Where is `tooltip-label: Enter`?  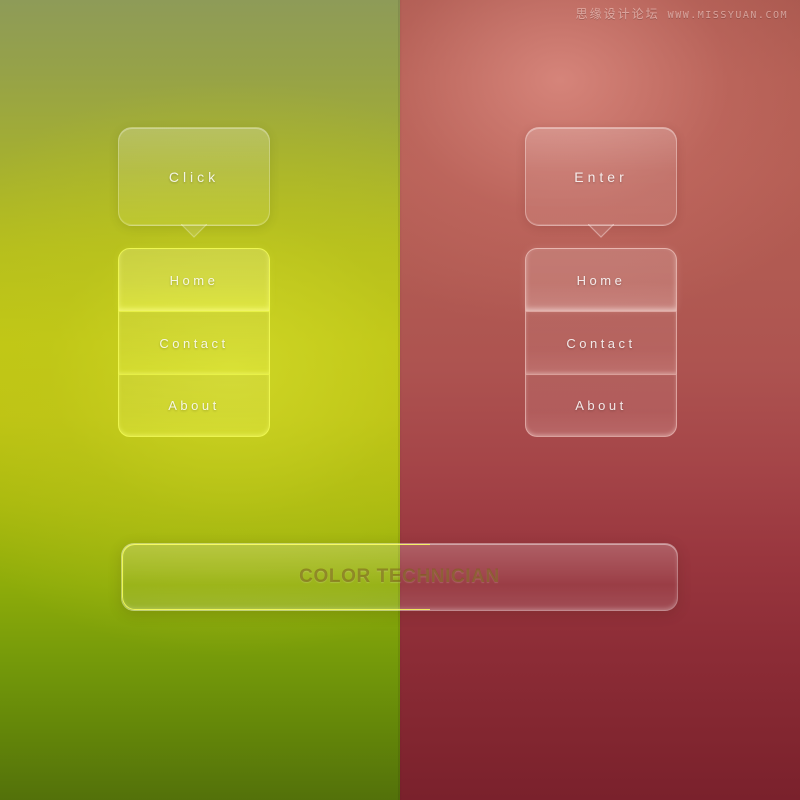
tooltip-label: Enter is located at coordinates (601, 176).